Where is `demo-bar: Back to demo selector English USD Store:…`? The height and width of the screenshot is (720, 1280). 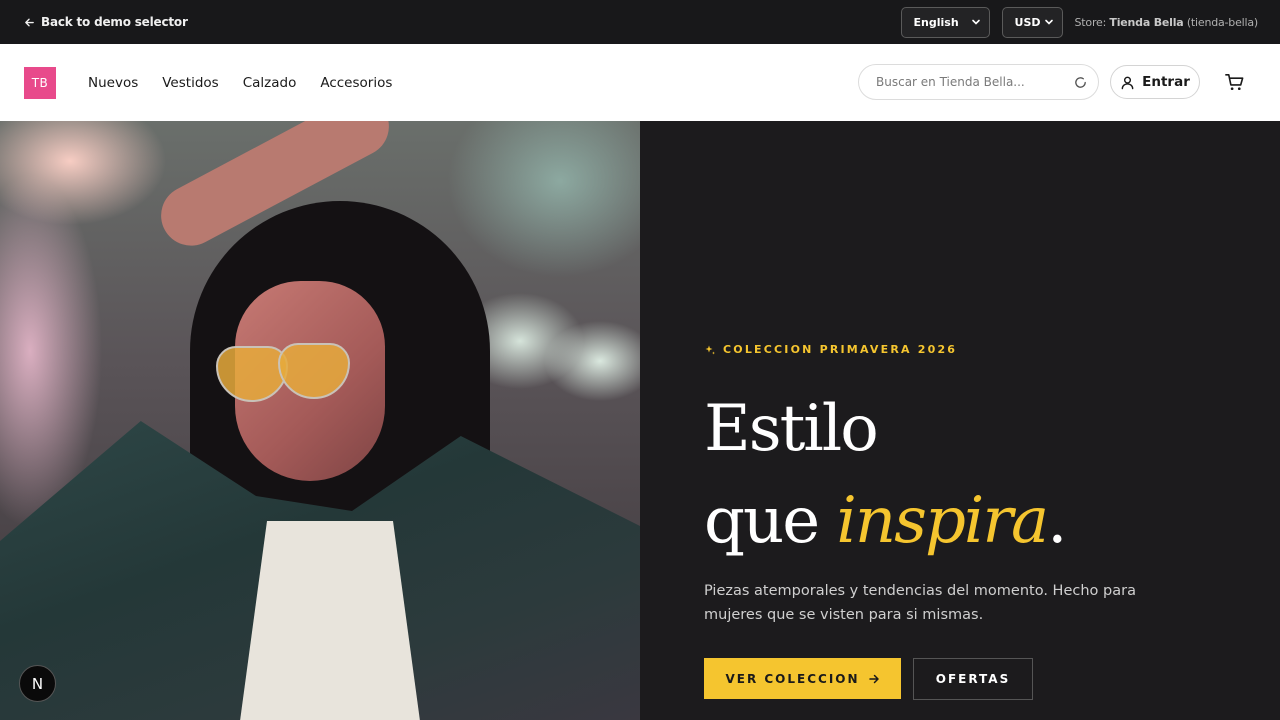
demo-bar: Back to demo selector English USD Store:… is located at coordinates (640, 22).